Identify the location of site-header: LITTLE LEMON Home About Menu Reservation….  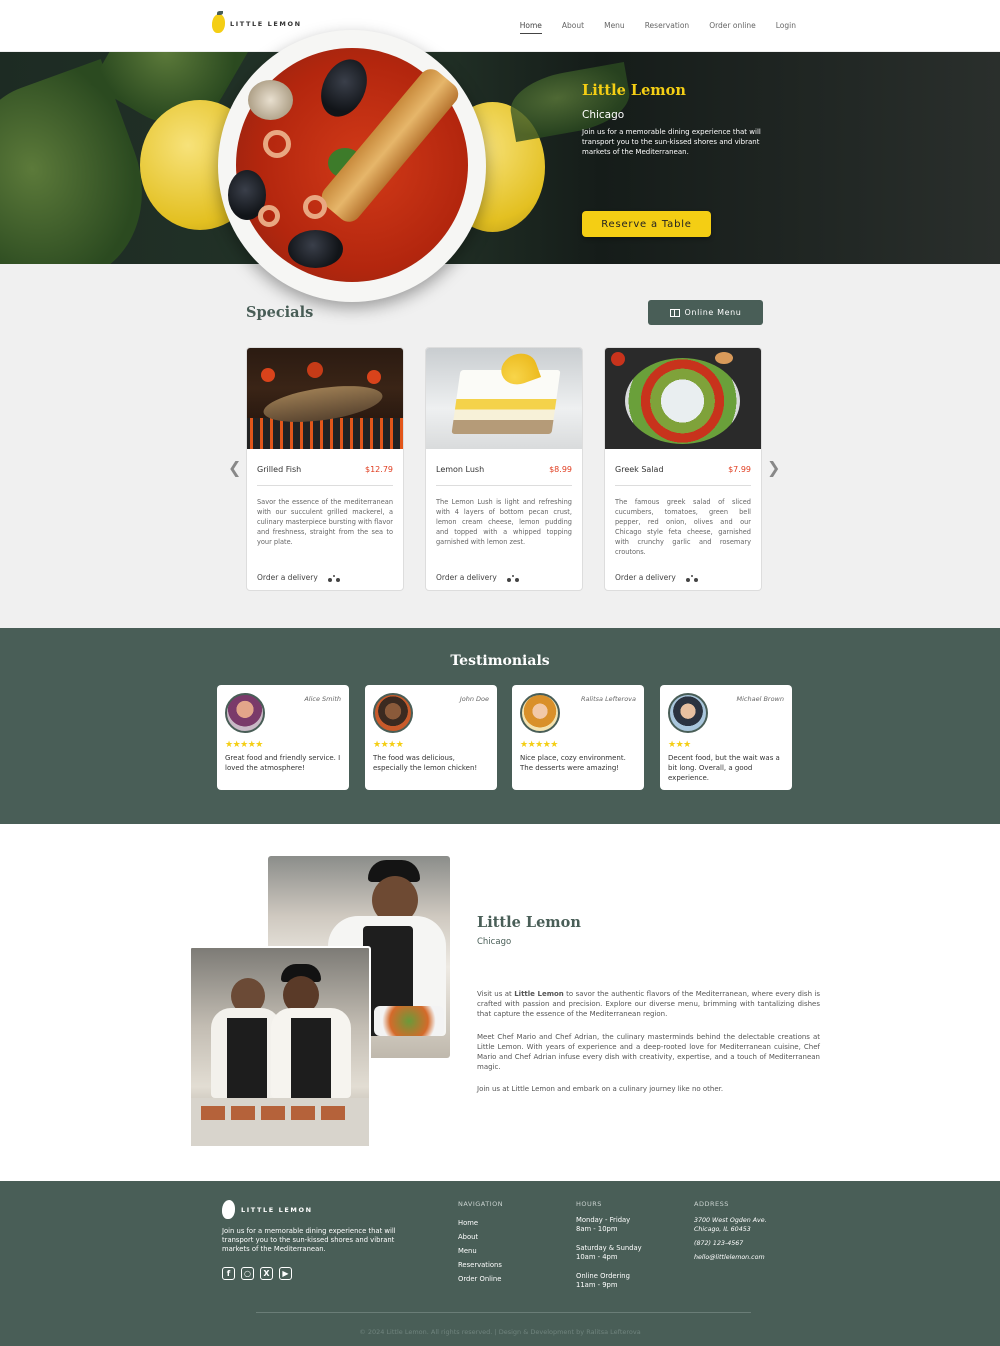
(500, 26).